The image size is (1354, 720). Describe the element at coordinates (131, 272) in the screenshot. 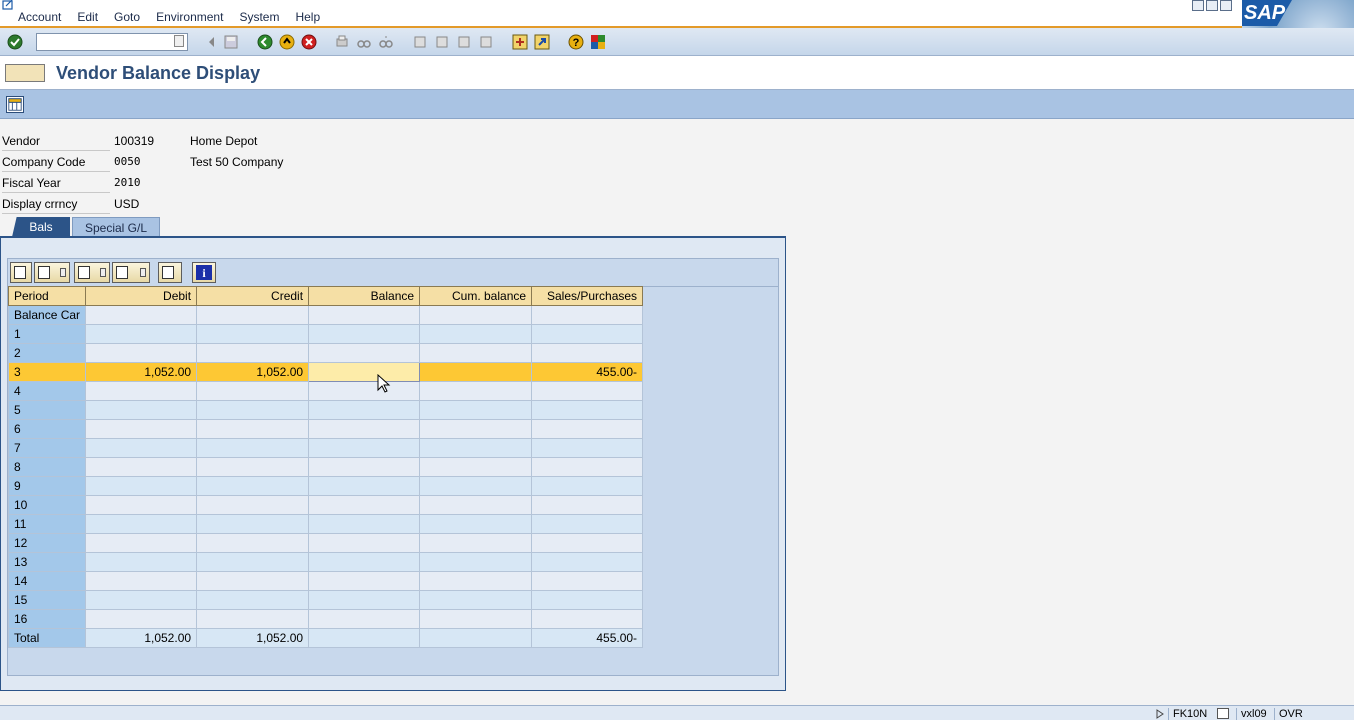

I see `layout-button` at that location.